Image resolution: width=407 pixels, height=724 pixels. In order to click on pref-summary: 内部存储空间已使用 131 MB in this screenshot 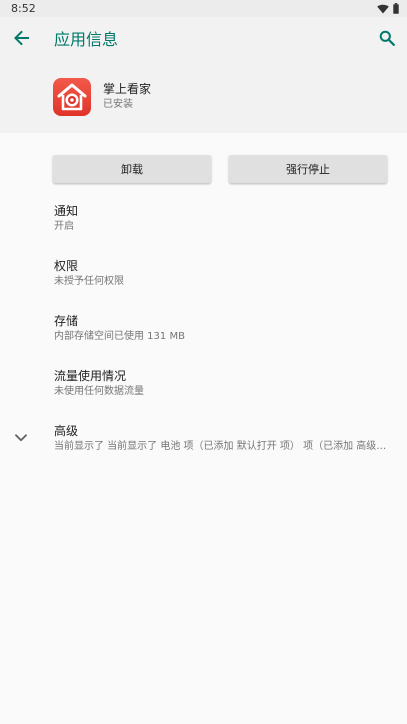, I will do `click(119, 336)`.